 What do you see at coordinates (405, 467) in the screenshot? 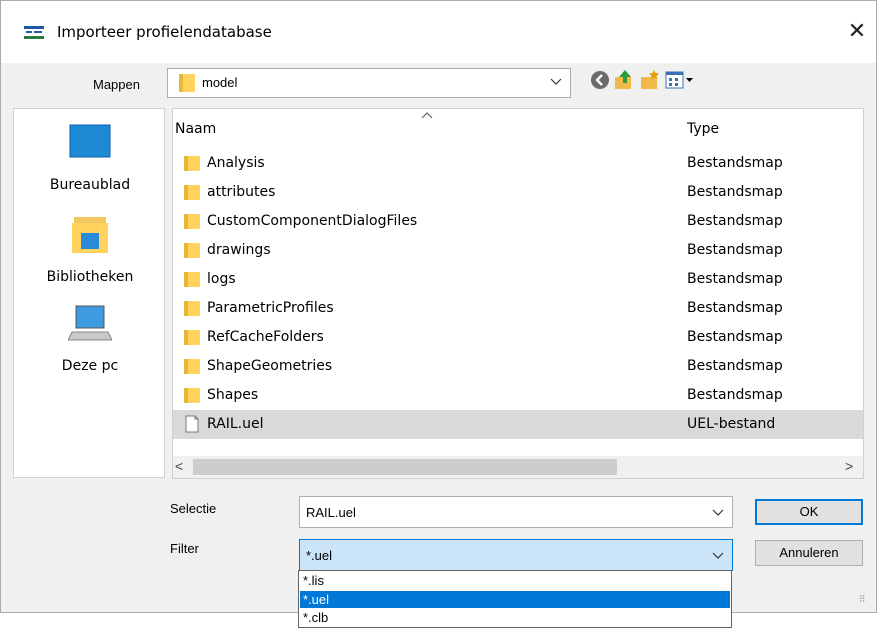
I see `scrollbar-thumb` at bounding box center [405, 467].